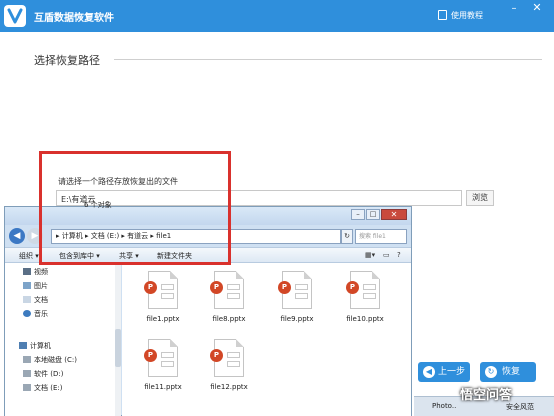  Describe the element at coordinates (118, 348) in the screenshot. I see `sidebar-scroll-thumb` at that location.